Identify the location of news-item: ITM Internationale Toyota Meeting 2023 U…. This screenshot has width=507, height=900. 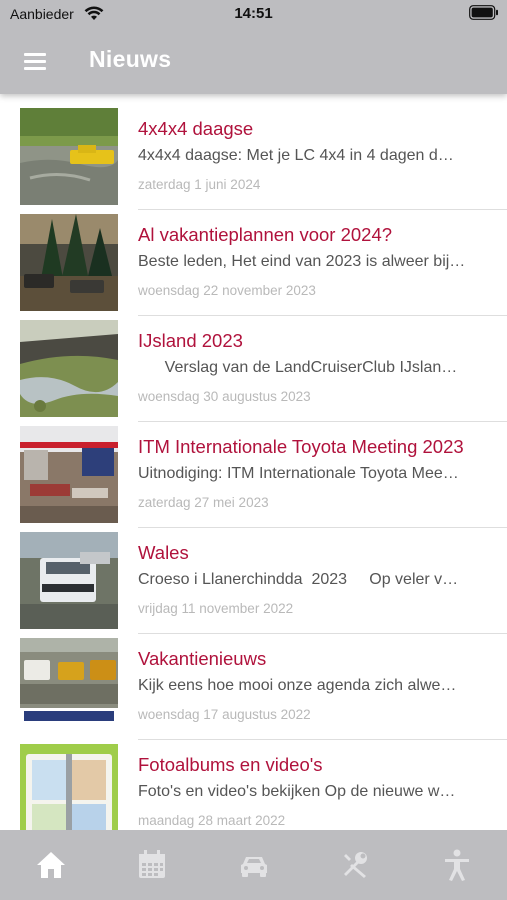
(253, 470).